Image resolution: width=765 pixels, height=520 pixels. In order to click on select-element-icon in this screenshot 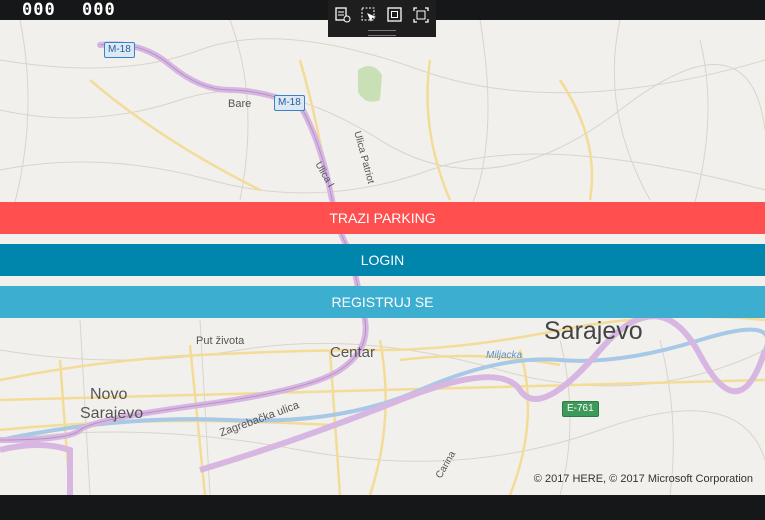, I will do `click(369, 15)`.